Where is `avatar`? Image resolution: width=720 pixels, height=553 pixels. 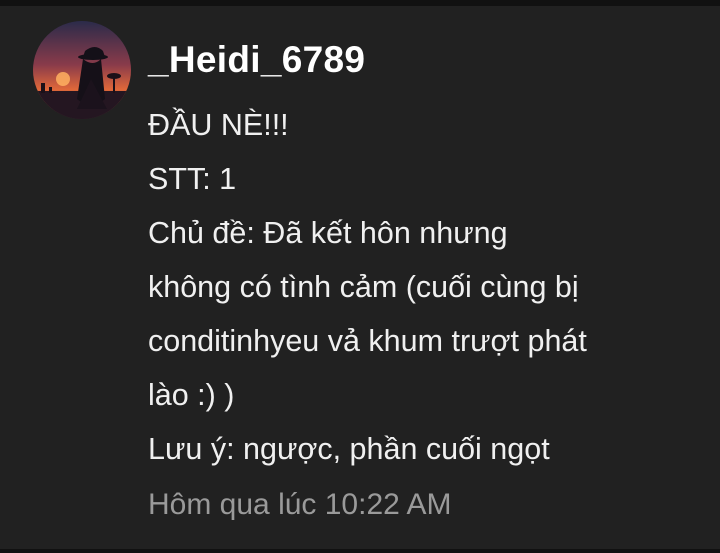
avatar is located at coordinates (82, 70).